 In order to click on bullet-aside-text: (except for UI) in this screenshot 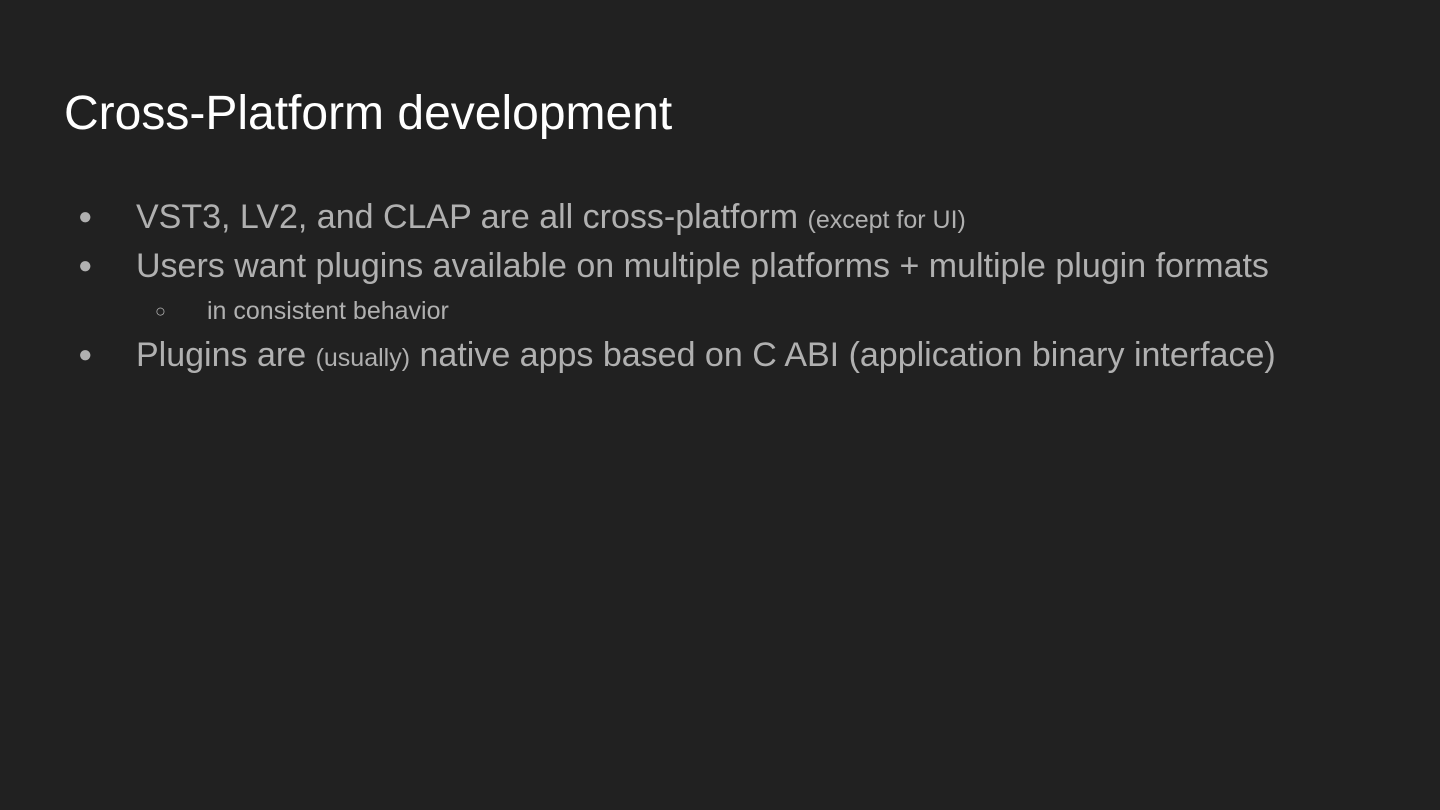, I will do `click(886, 220)`.